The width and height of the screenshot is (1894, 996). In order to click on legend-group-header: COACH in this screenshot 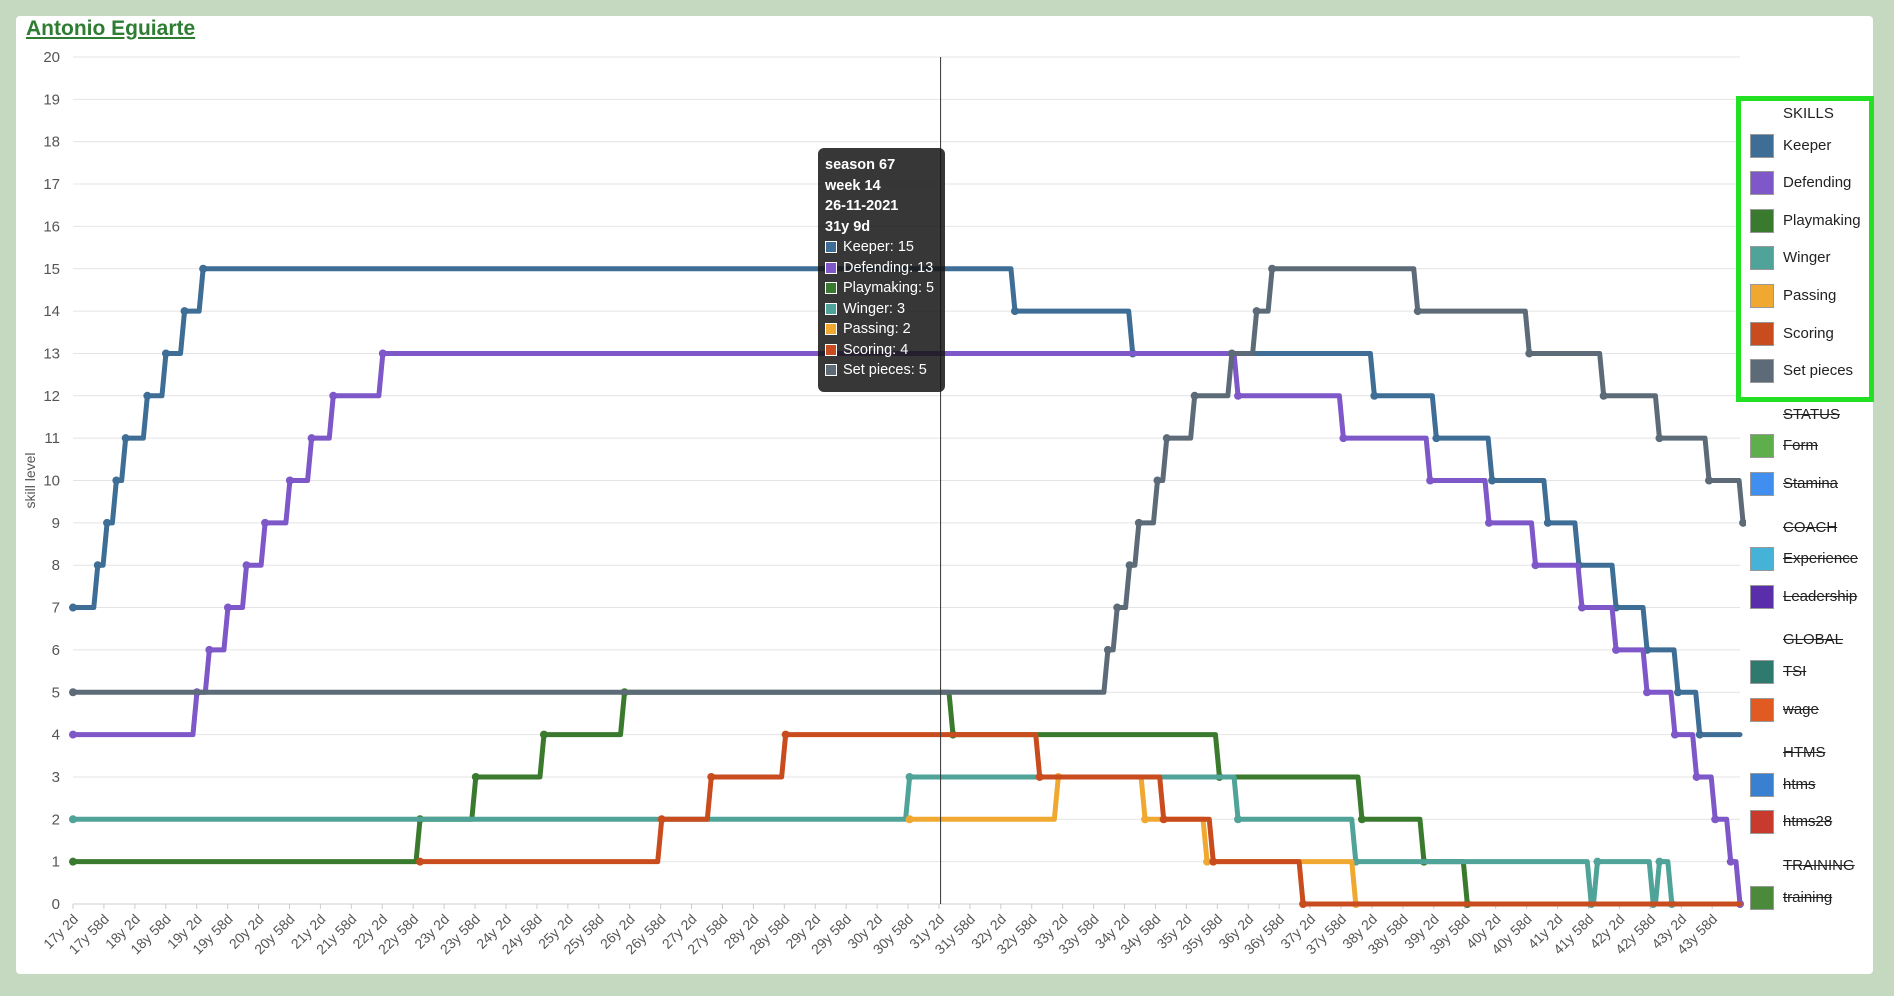, I will do `click(1810, 527)`.